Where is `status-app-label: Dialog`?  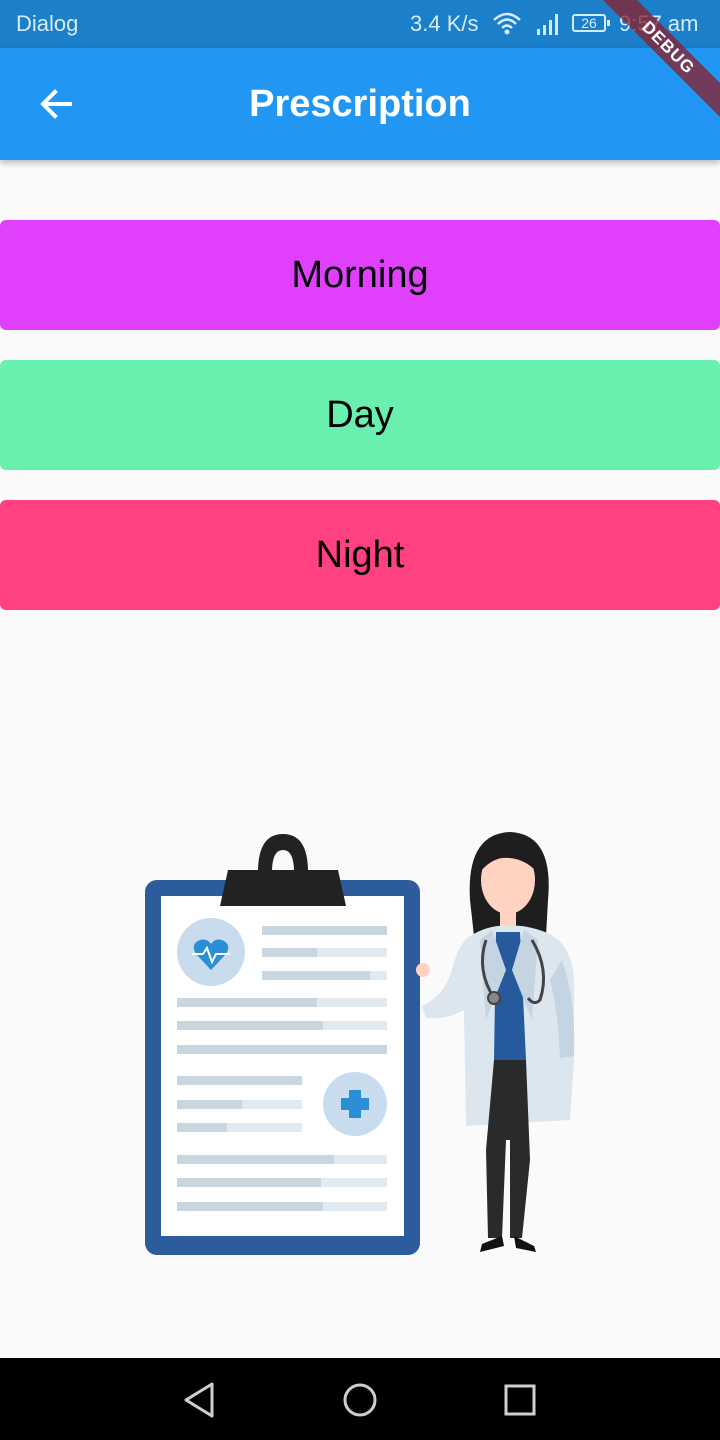 status-app-label: Dialog is located at coordinates (47, 23).